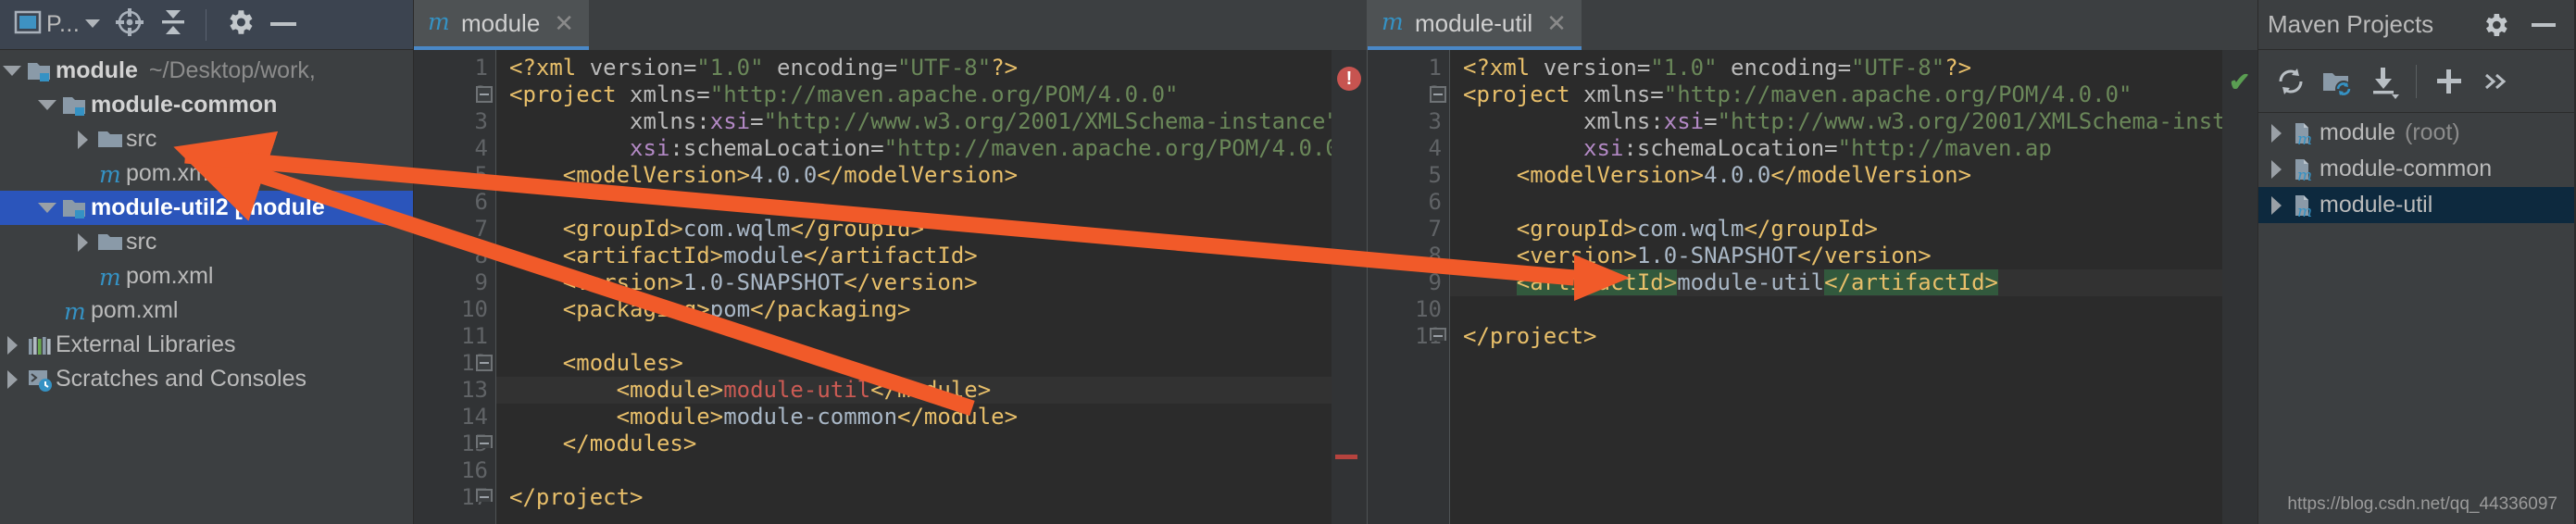 This screenshot has height=524, width=2576. I want to click on error-stripe, so click(1346, 457).